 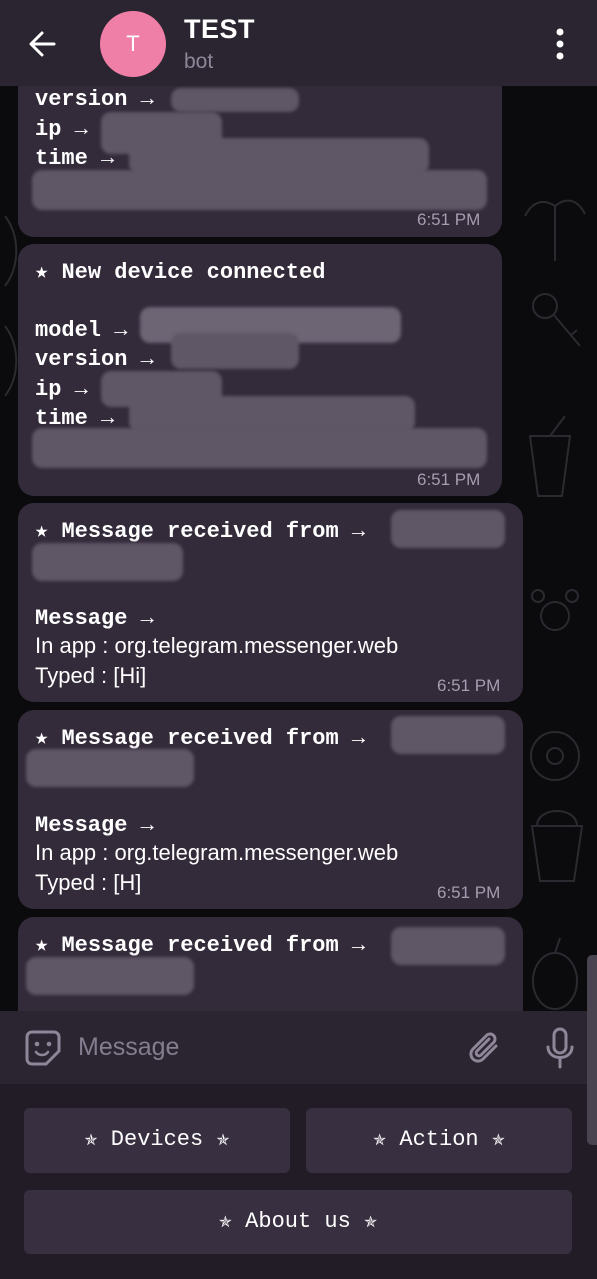 I want to click on message-title: ★ New device connected, so click(x=180, y=272).